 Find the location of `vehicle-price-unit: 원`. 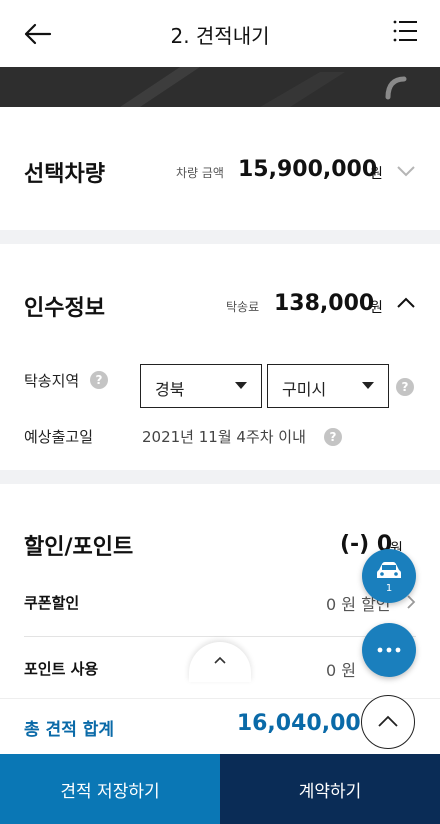

vehicle-price-unit: 원 is located at coordinates (376, 174).